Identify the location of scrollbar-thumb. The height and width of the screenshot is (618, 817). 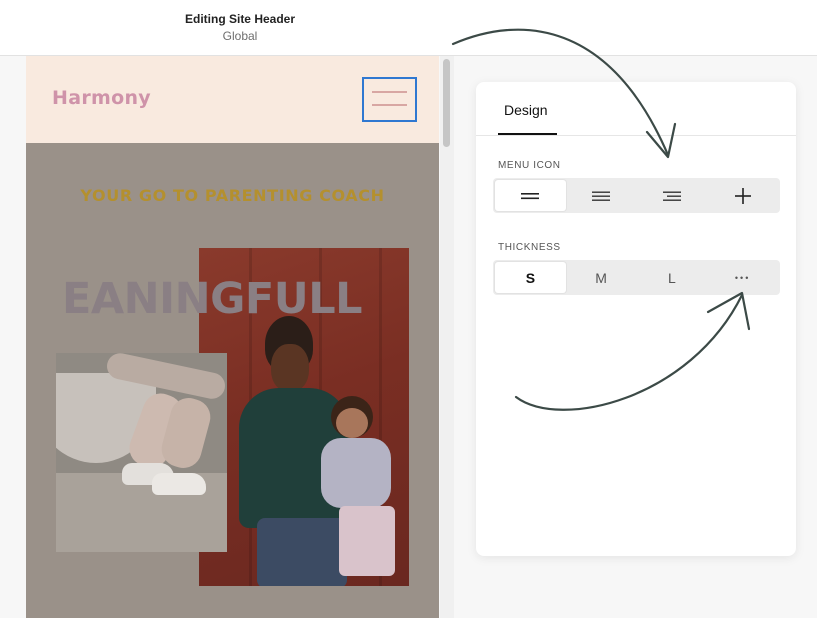
(446, 103).